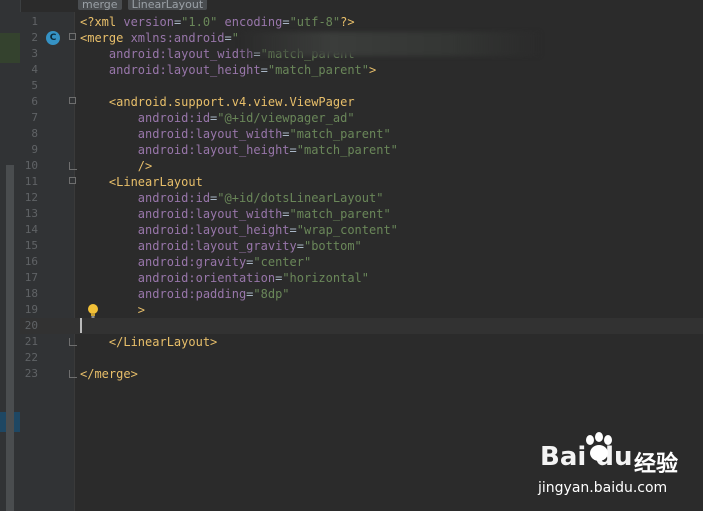 This screenshot has height=511, width=703. I want to click on breadcrumb: merge LinearLayout, so click(143, 5).